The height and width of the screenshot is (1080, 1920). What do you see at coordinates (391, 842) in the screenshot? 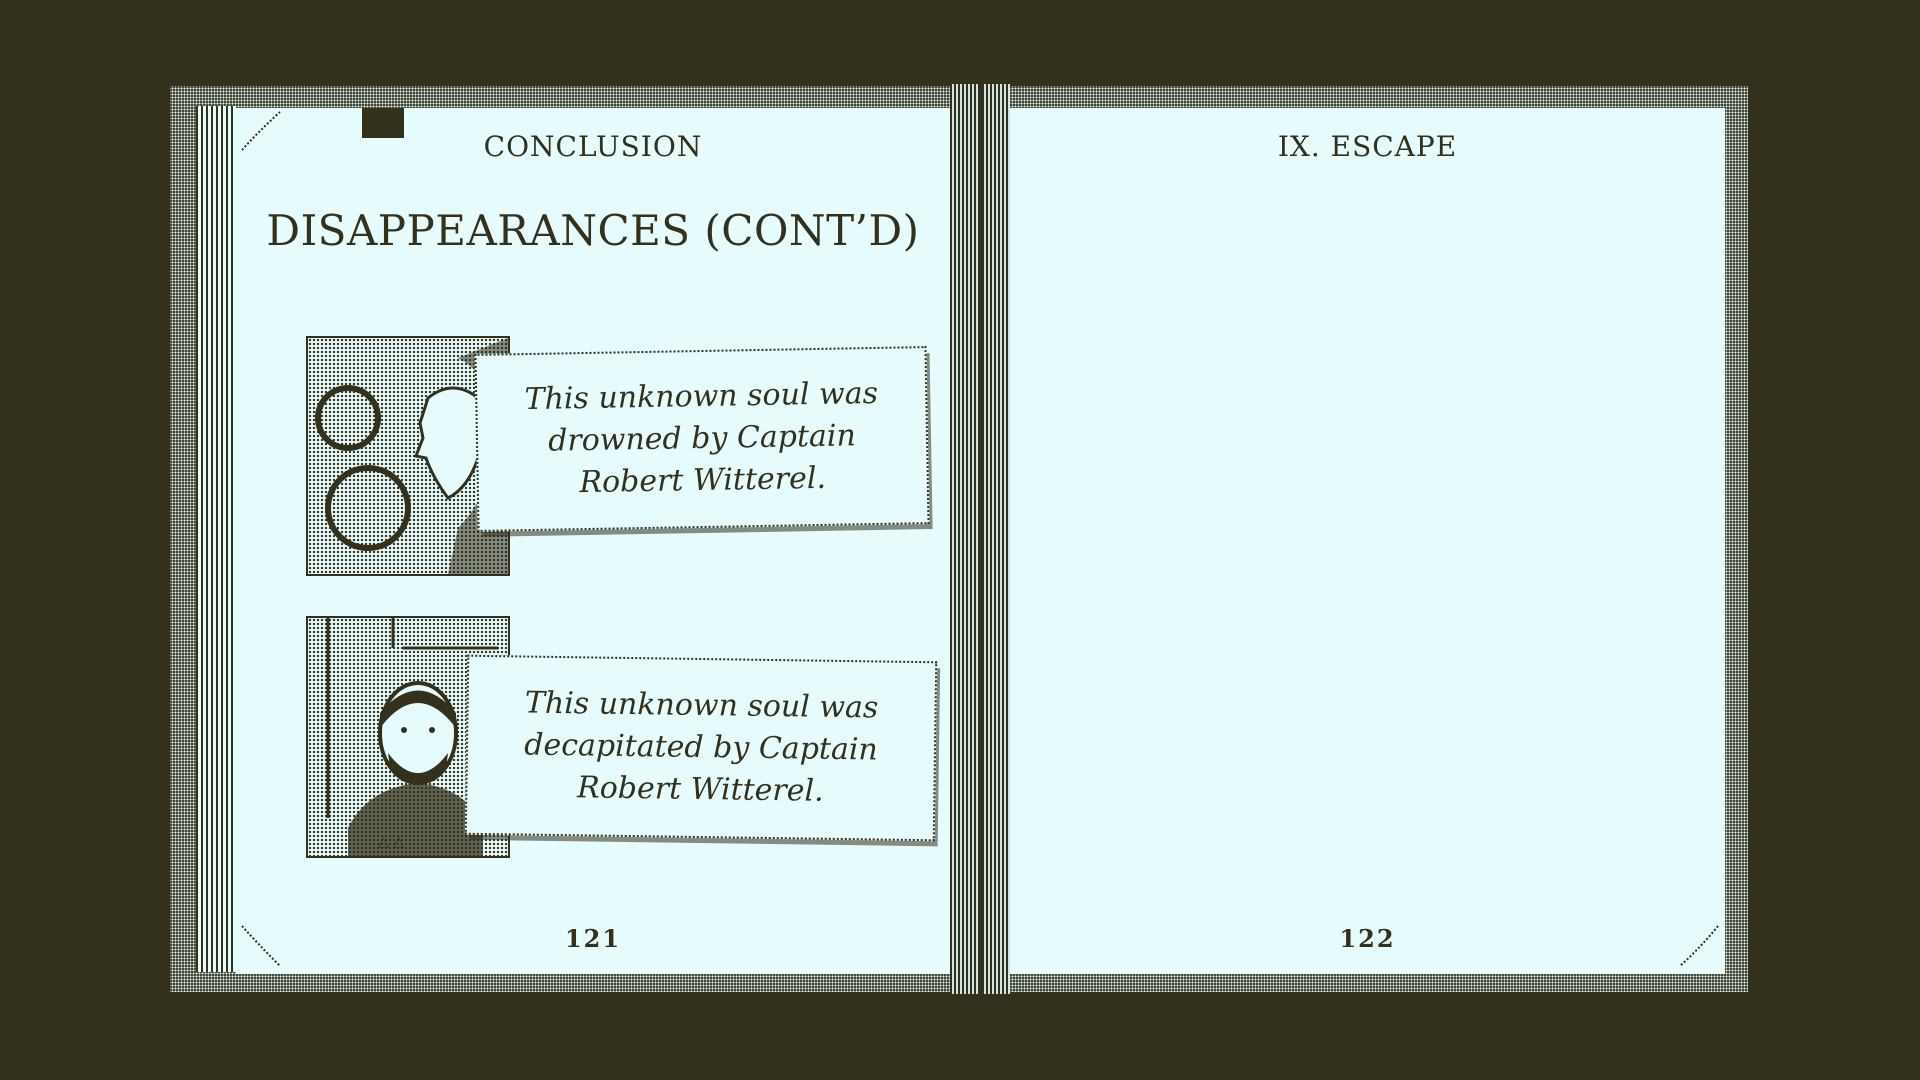
I see `tiny-triangle-icon: △ △` at bounding box center [391, 842].